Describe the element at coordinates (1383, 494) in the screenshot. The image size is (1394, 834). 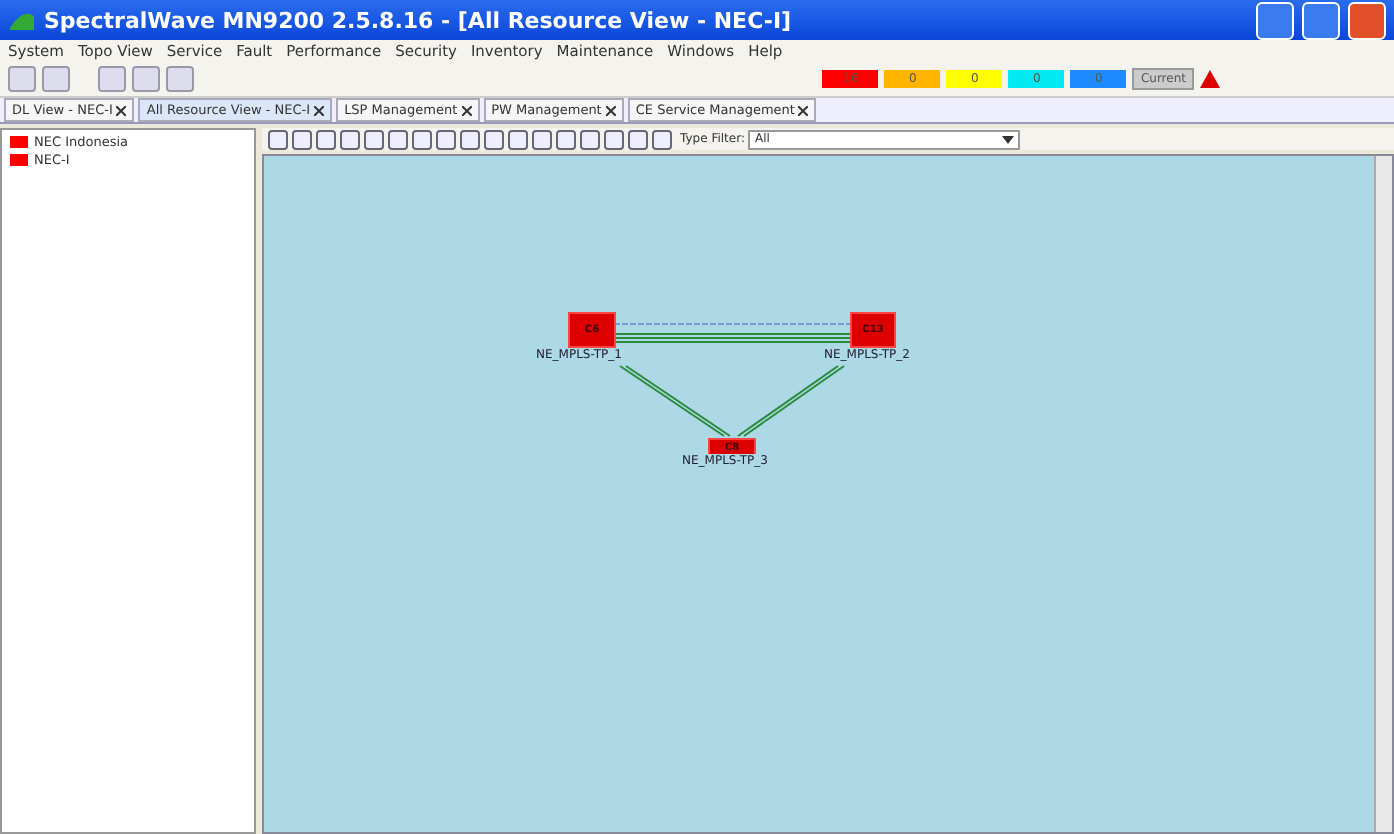
I see `scroll-bar` at that location.